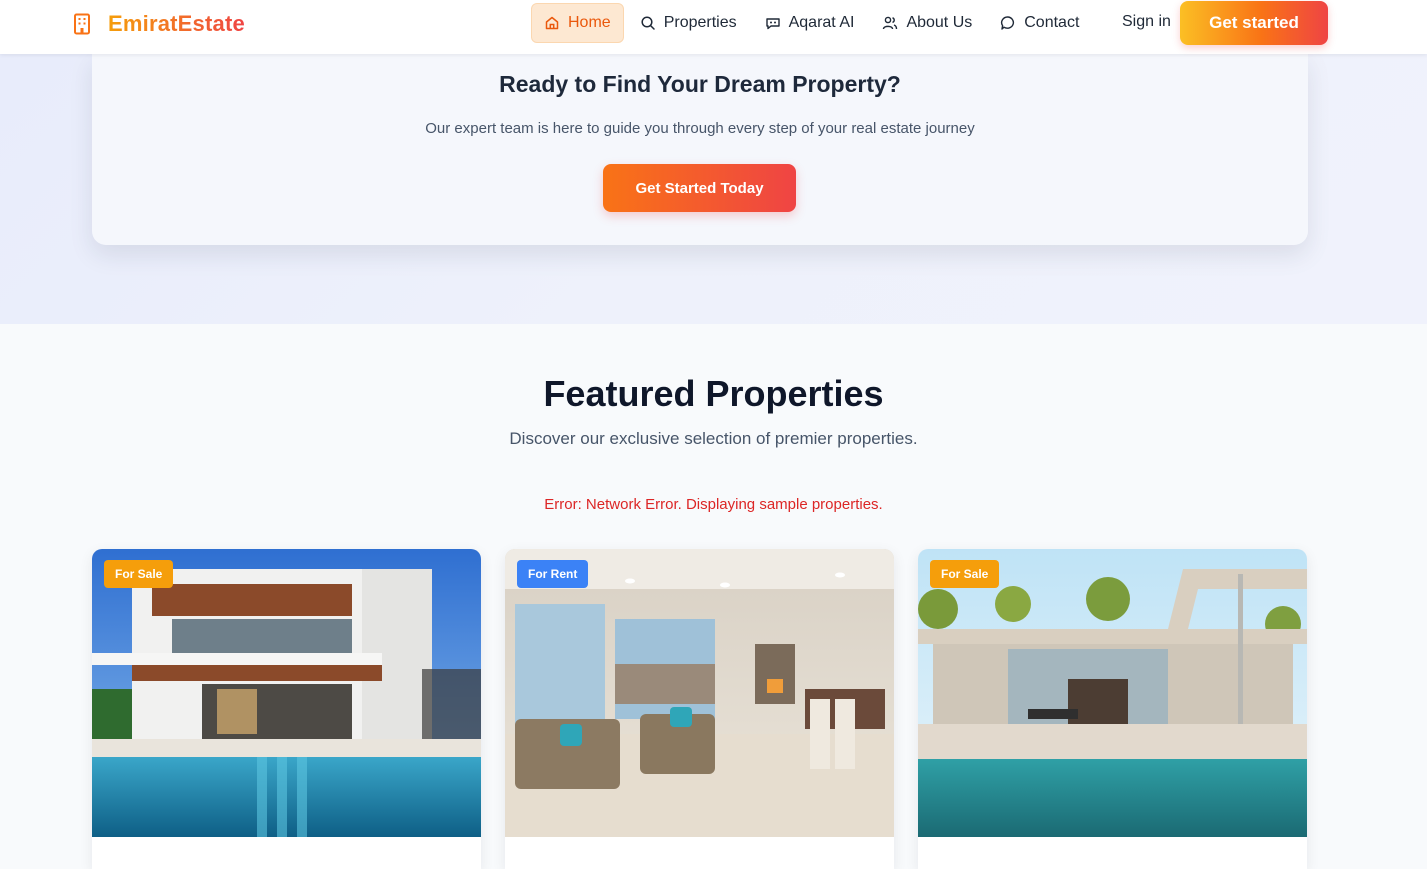 Image resolution: width=1427 pixels, height=869 pixels. I want to click on nav-properties-label: Properties, so click(700, 22).